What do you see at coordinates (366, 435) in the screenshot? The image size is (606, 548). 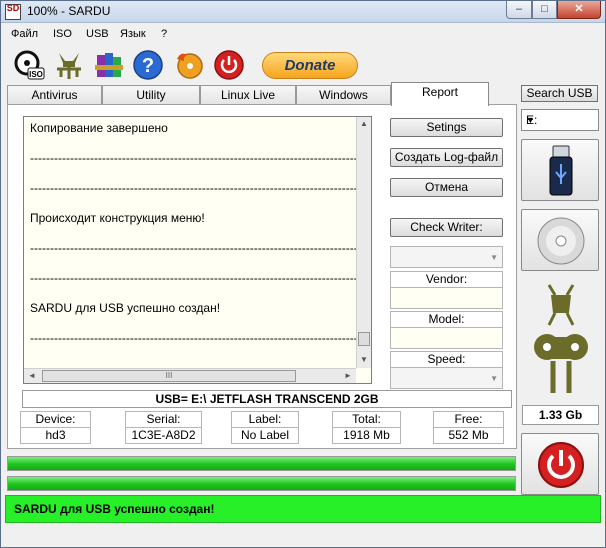 I see `total-value: 1918 Mb` at bounding box center [366, 435].